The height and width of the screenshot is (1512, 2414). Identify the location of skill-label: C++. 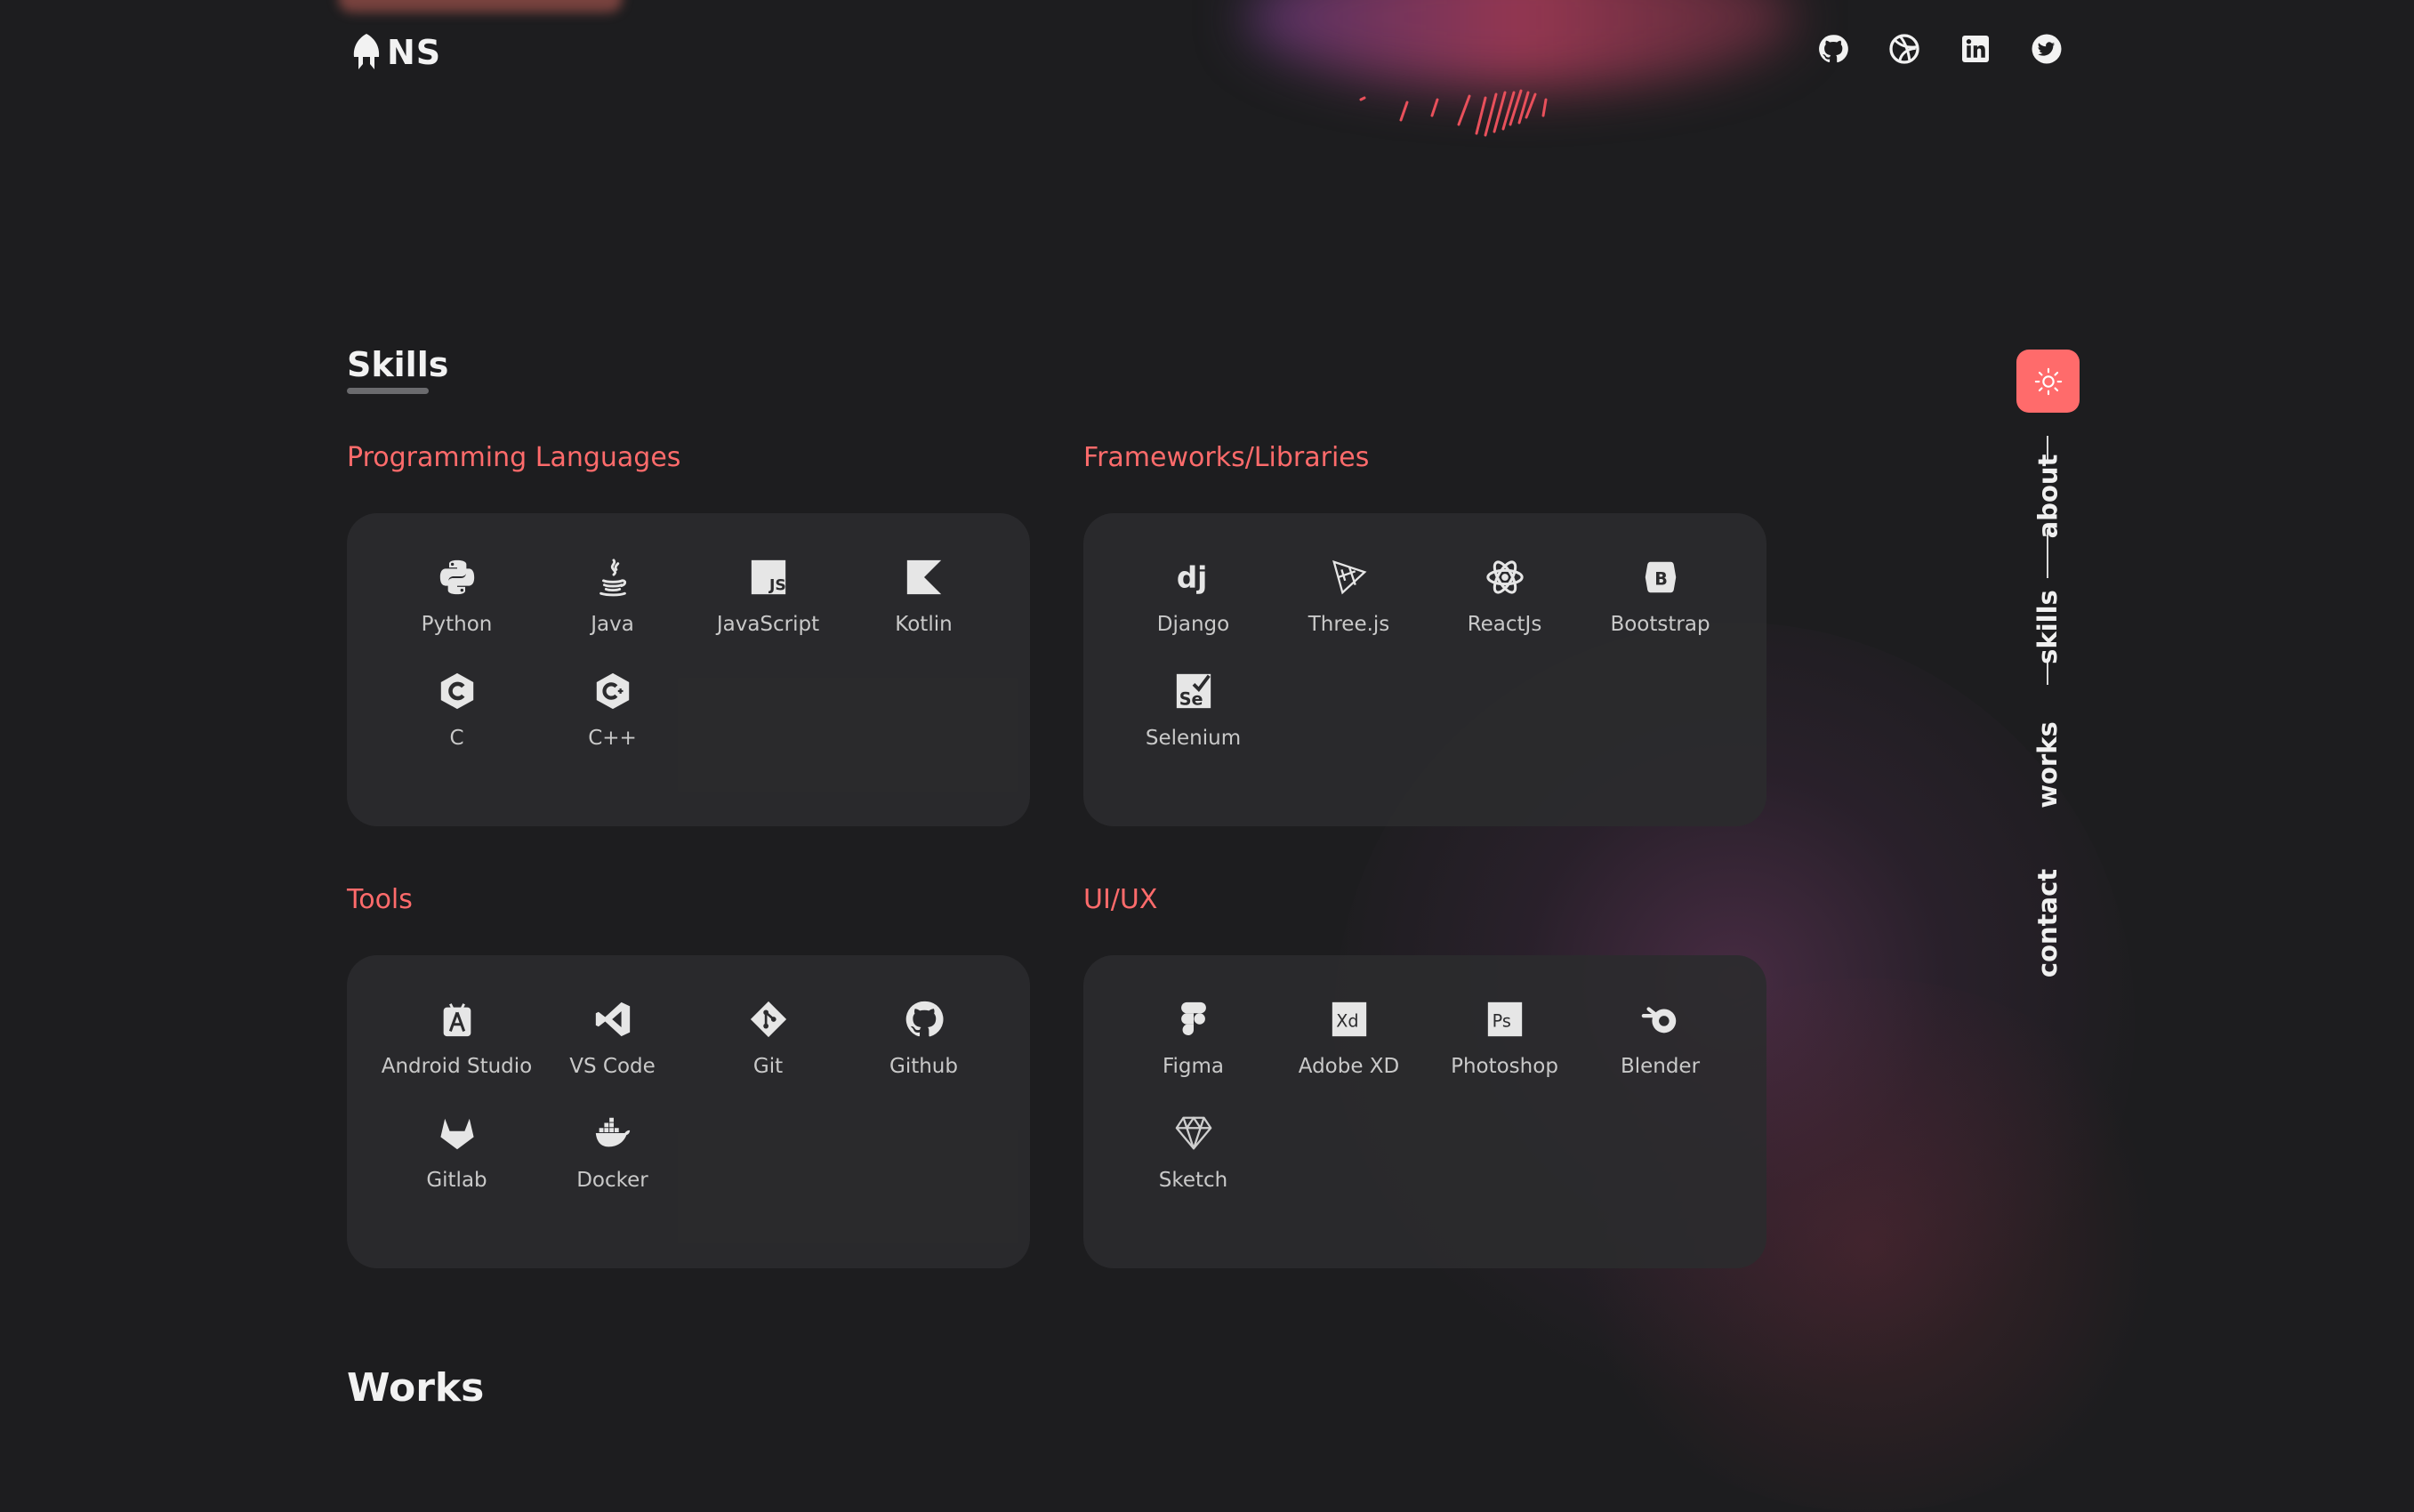
(612, 738).